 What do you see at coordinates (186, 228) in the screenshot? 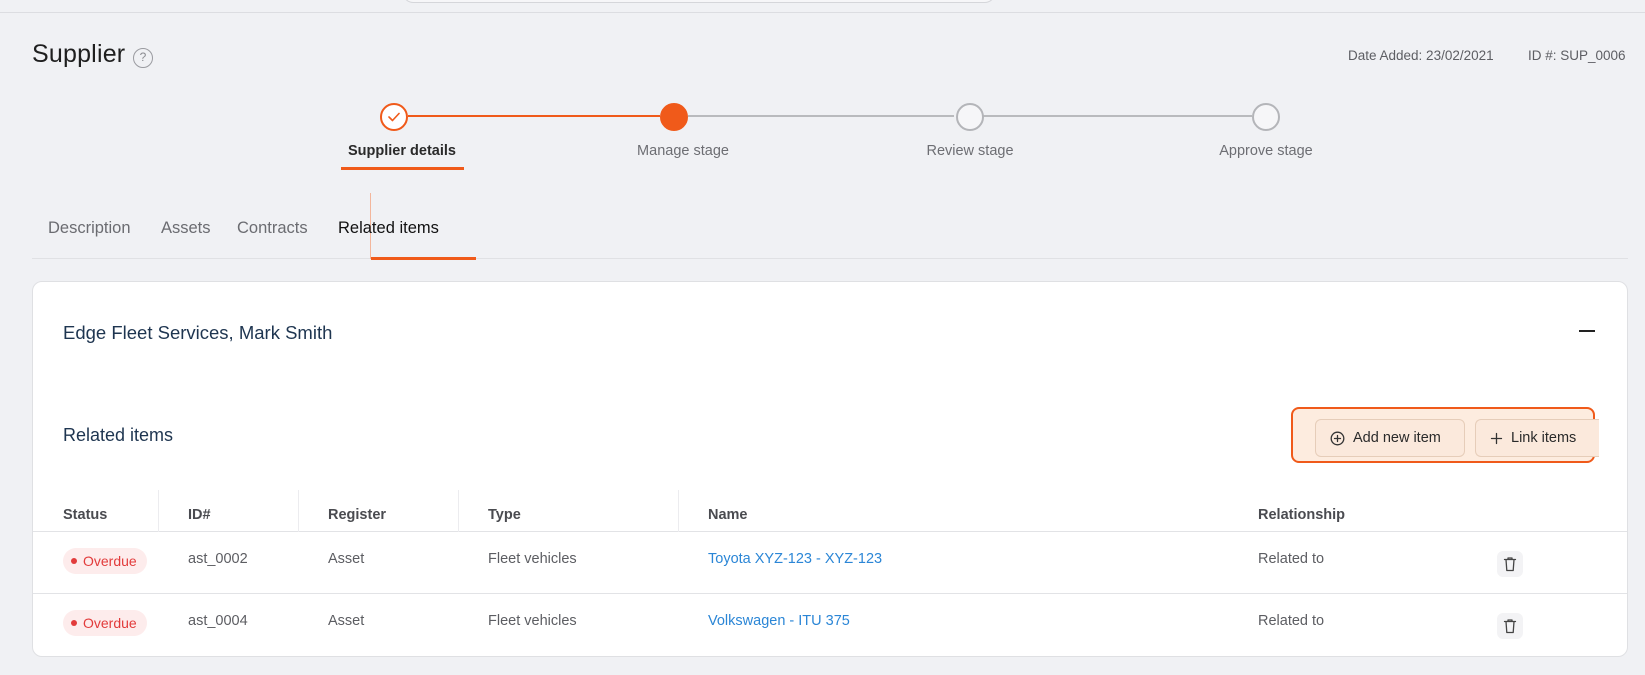
I see `tab-assets: Assets` at bounding box center [186, 228].